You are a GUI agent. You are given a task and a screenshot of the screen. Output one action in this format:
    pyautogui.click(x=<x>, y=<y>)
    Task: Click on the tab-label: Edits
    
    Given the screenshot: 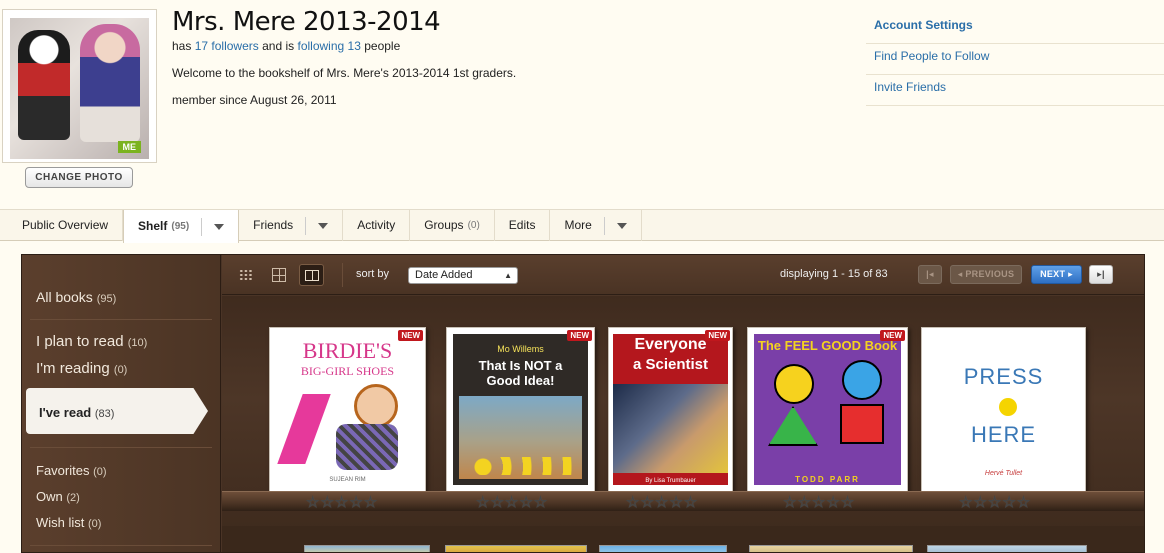 What is the action you would take?
    pyautogui.click(x=522, y=225)
    